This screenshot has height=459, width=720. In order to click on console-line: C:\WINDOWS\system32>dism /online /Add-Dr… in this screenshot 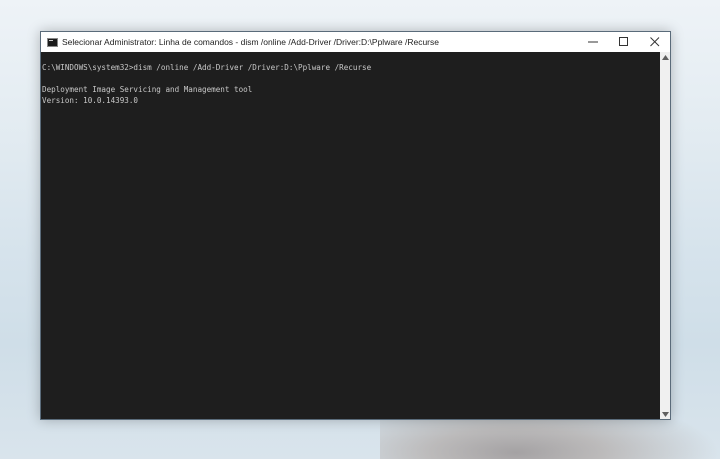, I will do `click(207, 67)`.